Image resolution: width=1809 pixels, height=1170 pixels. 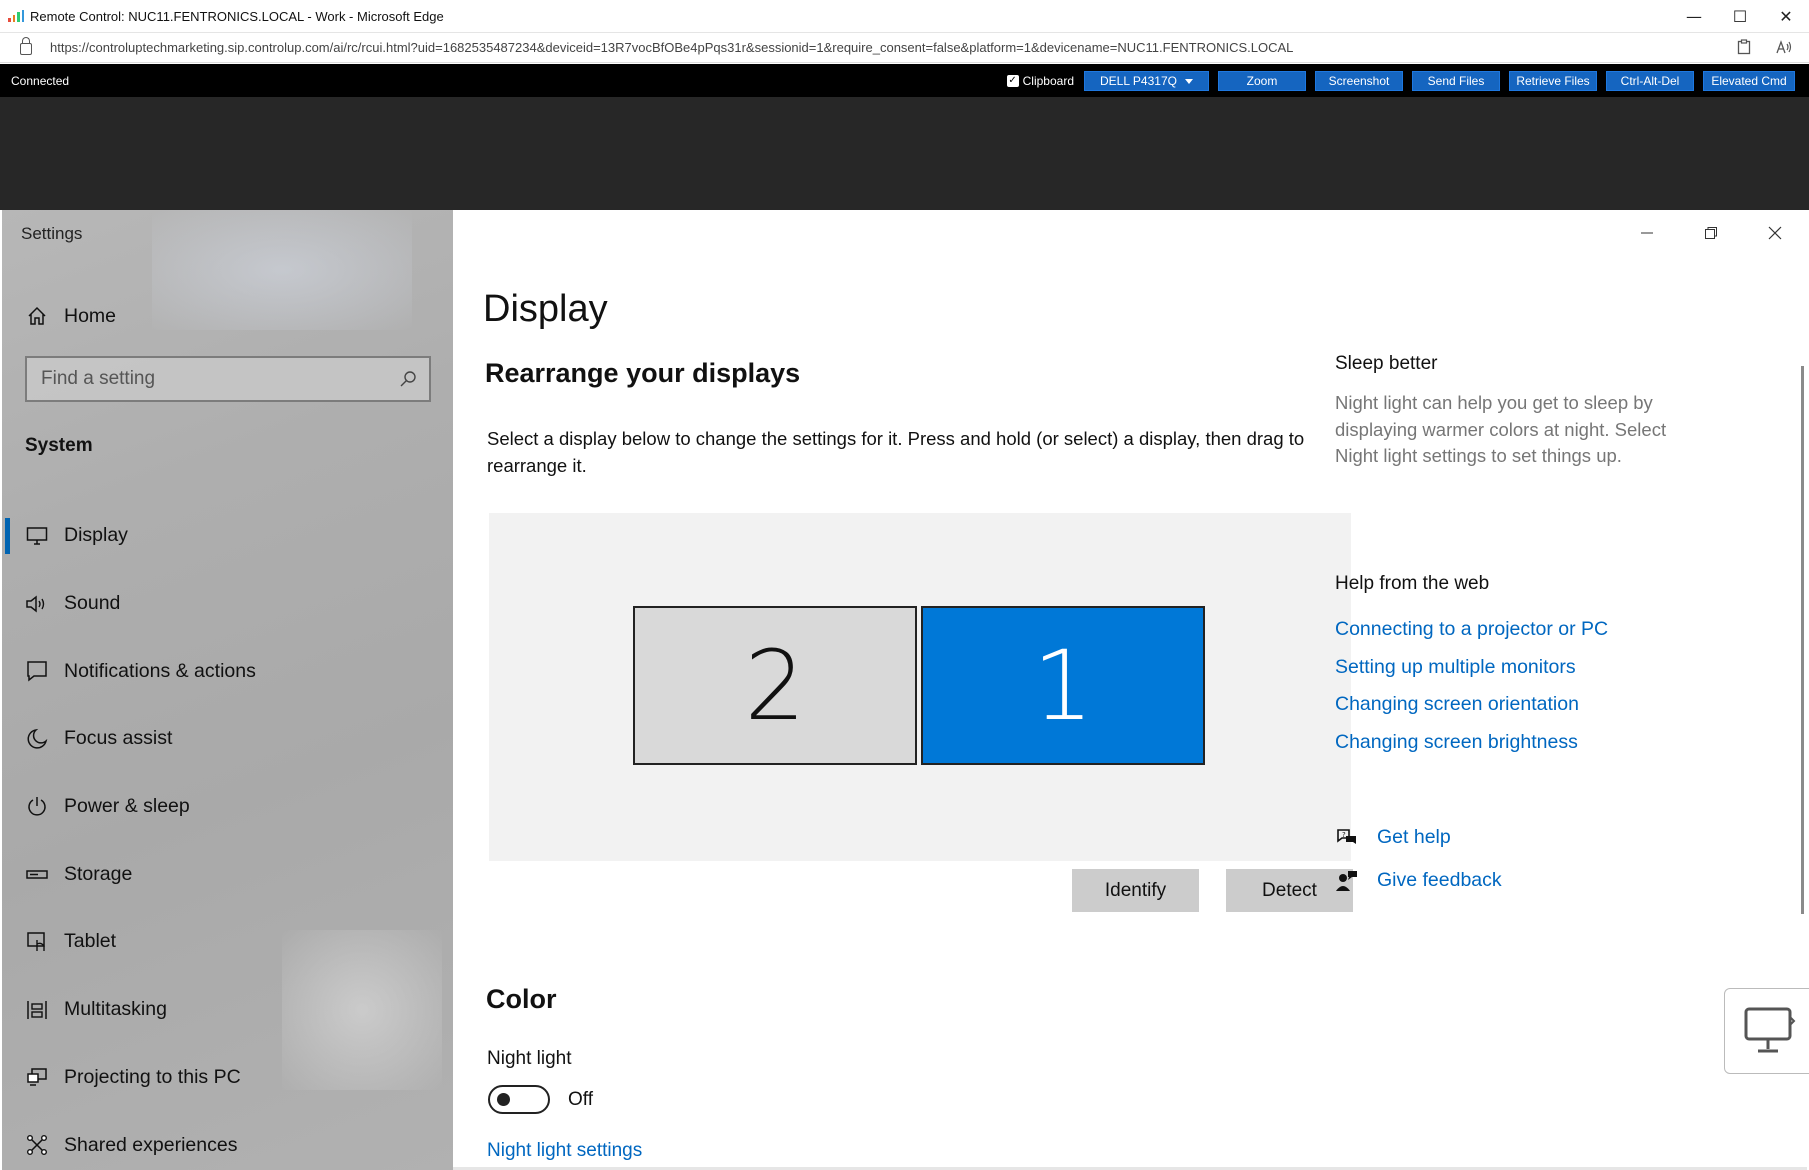 What do you see at coordinates (227, 874) in the screenshot?
I see `sidebar-item-storage: Storage` at bounding box center [227, 874].